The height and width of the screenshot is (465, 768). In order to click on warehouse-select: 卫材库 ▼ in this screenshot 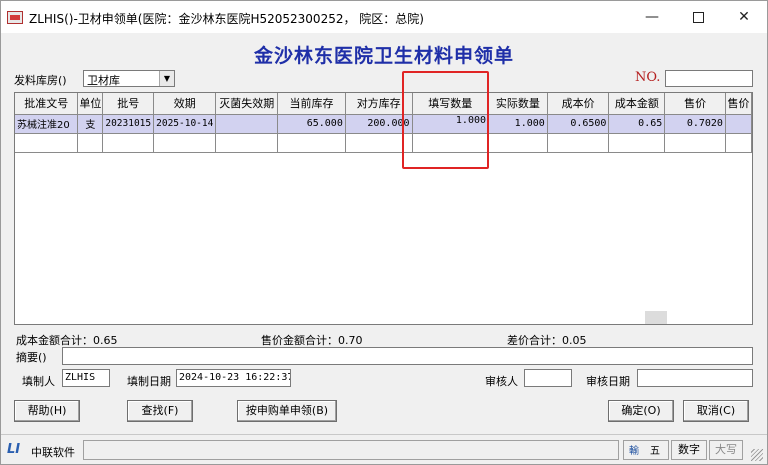, I will do `click(129, 78)`.